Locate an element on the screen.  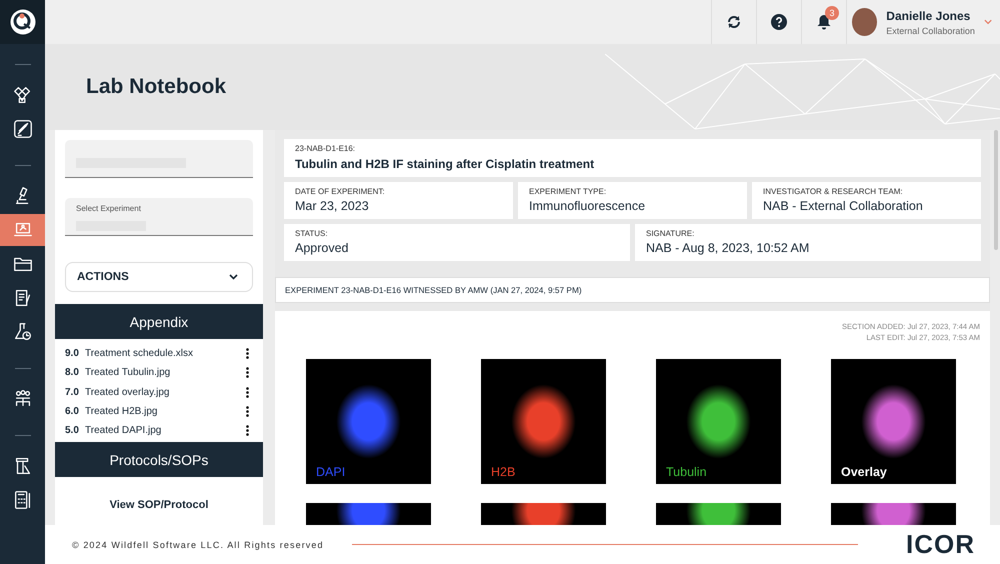
field-value: Mar 23, 2023 is located at coordinates (332, 206).